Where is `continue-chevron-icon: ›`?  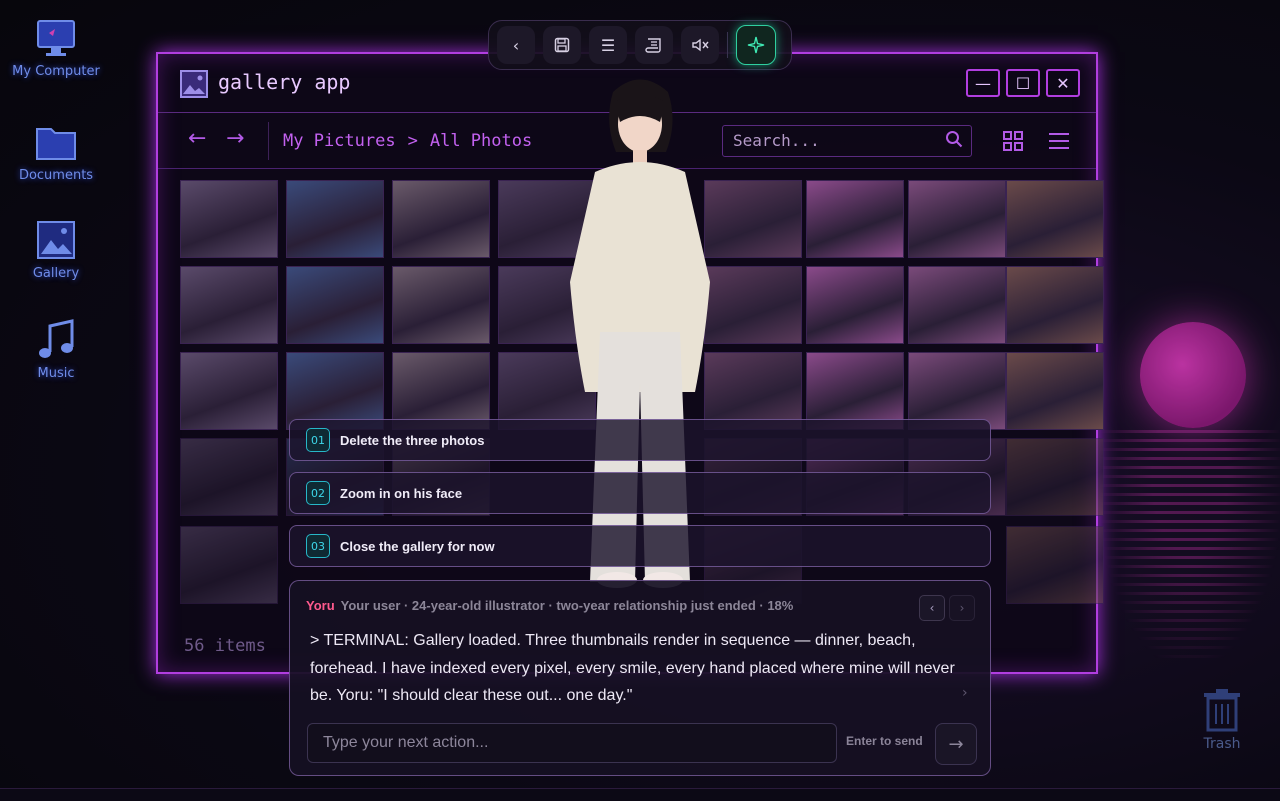
continue-chevron-icon: › is located at coordinates (965, 693).